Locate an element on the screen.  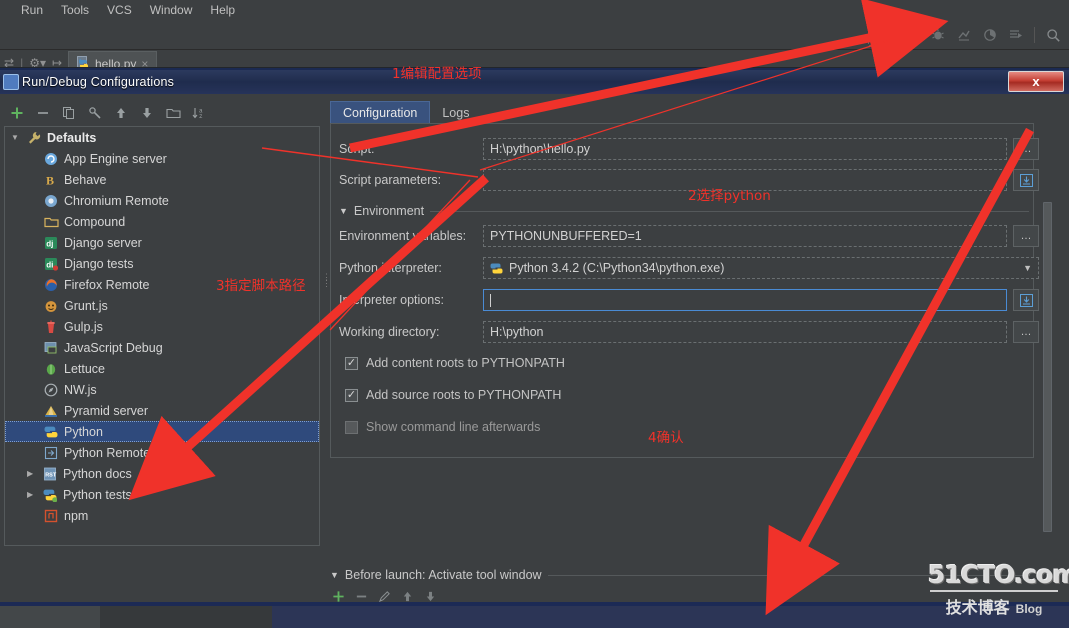
tree-item-label: App Engine server is located at coordinates (115, 158).